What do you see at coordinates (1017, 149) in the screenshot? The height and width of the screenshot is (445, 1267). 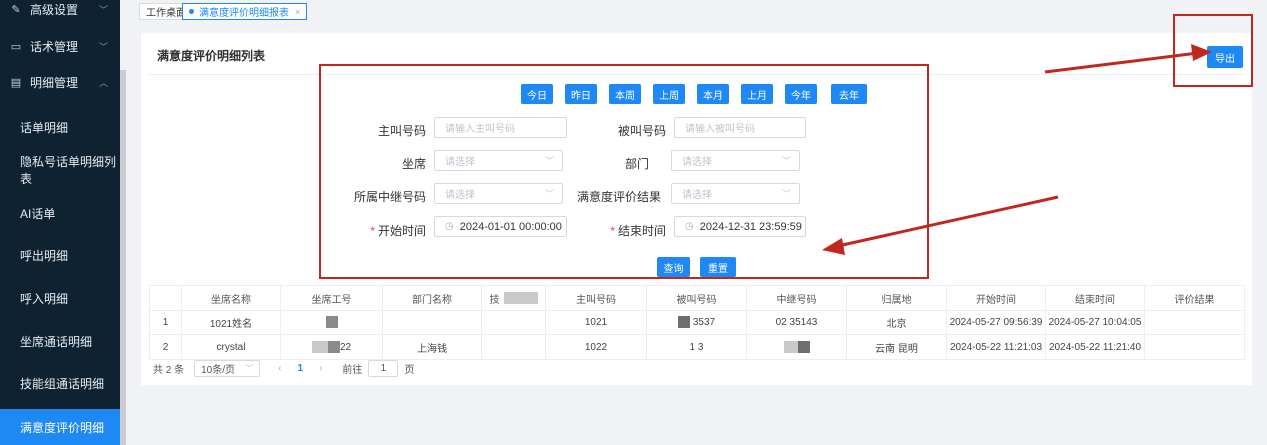 I see `annotation-arrows` at bounding box center [1017, 149].